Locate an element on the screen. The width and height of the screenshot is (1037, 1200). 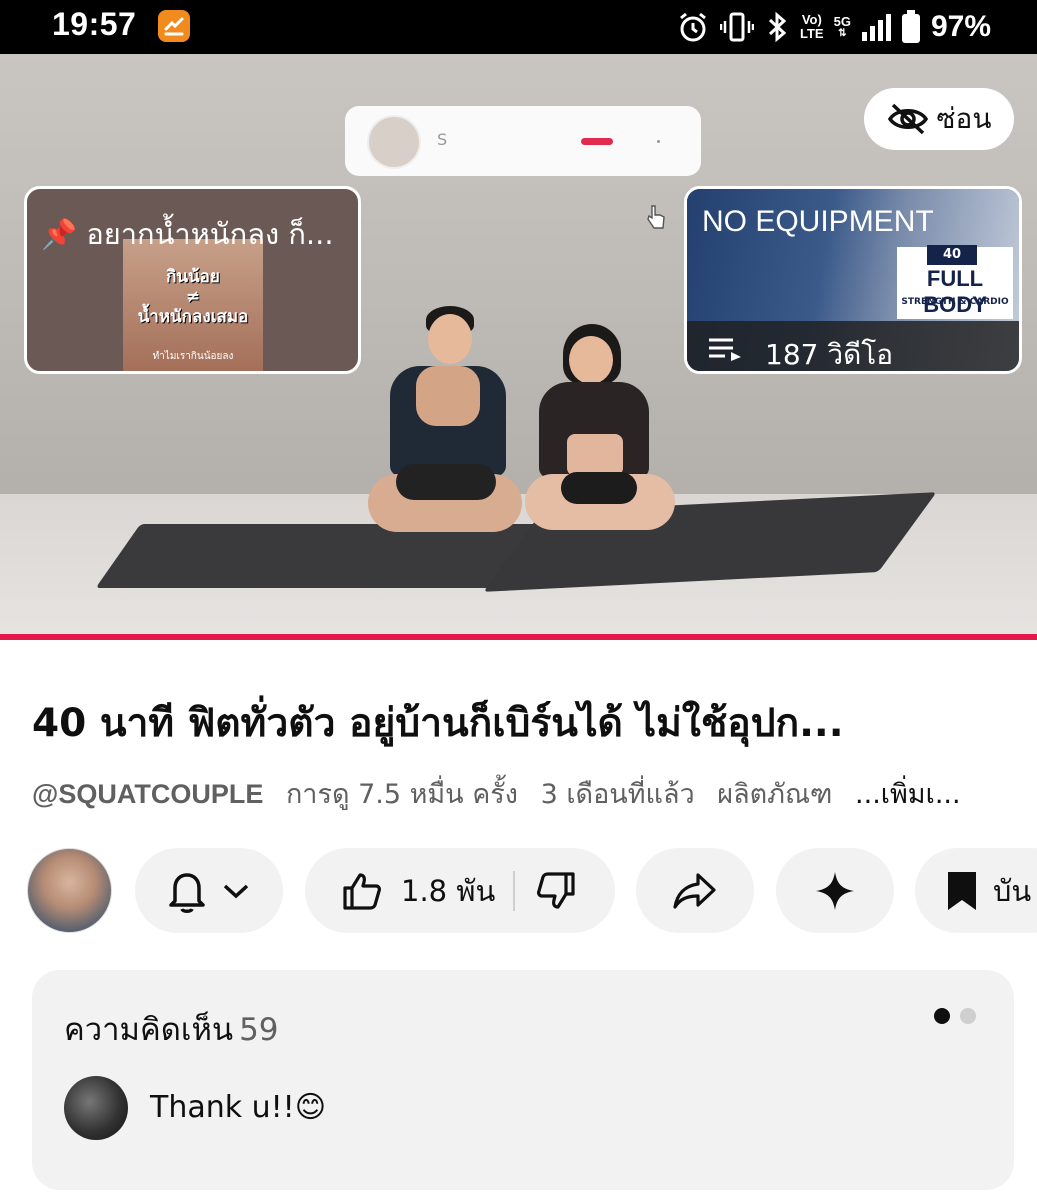
playlist-strip: 187 วิดีโอ is located at coordinates (853, 346).